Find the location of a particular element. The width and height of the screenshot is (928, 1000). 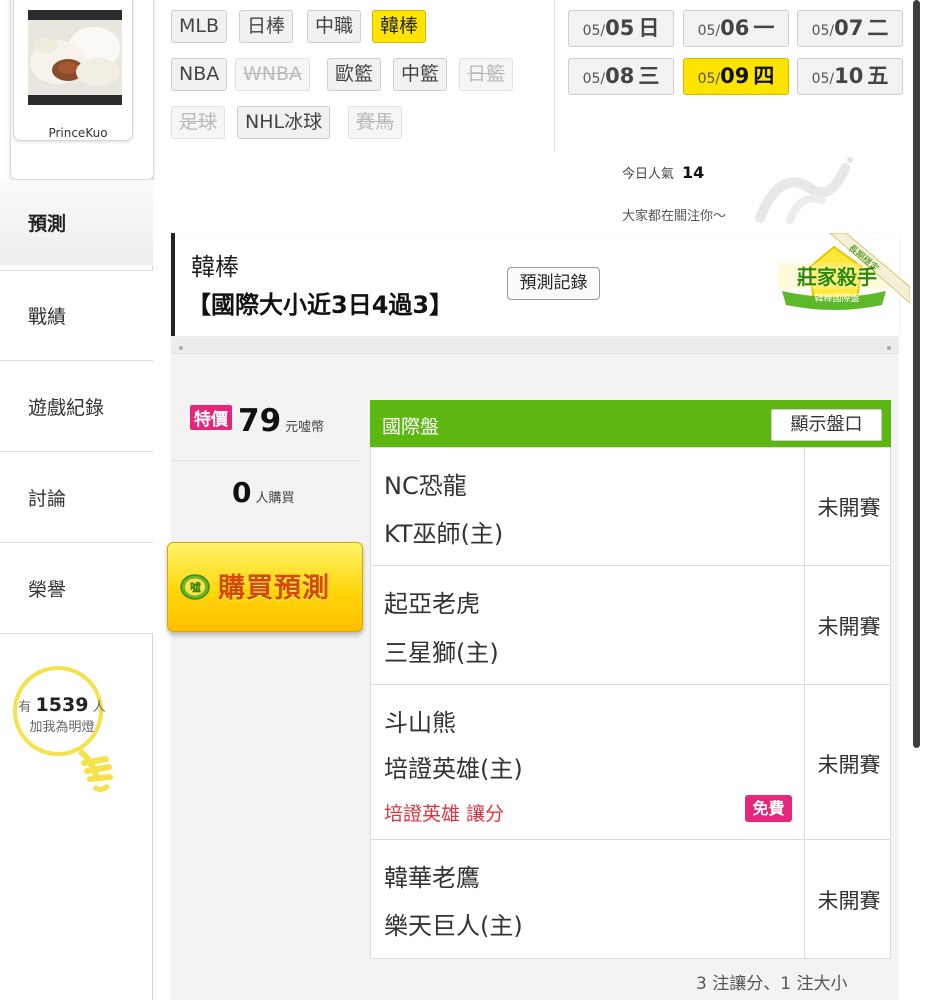

date-weekday: 四 is located at coordinates (764, 76).